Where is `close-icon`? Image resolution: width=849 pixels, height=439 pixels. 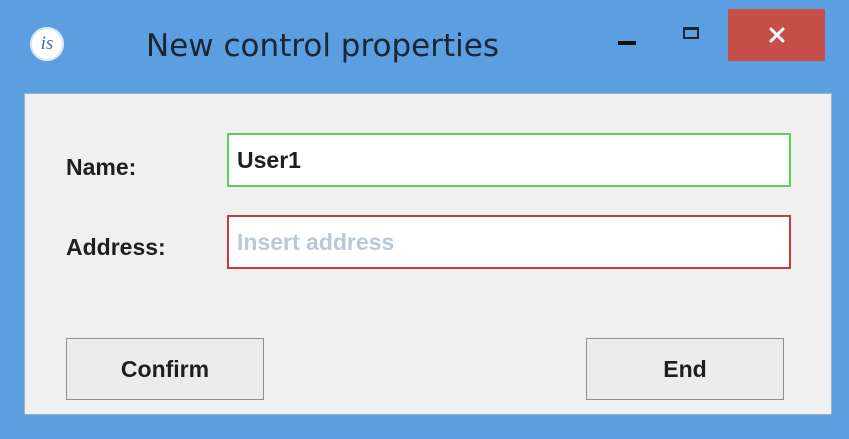 close-icon is located at coordinates (776, 35).